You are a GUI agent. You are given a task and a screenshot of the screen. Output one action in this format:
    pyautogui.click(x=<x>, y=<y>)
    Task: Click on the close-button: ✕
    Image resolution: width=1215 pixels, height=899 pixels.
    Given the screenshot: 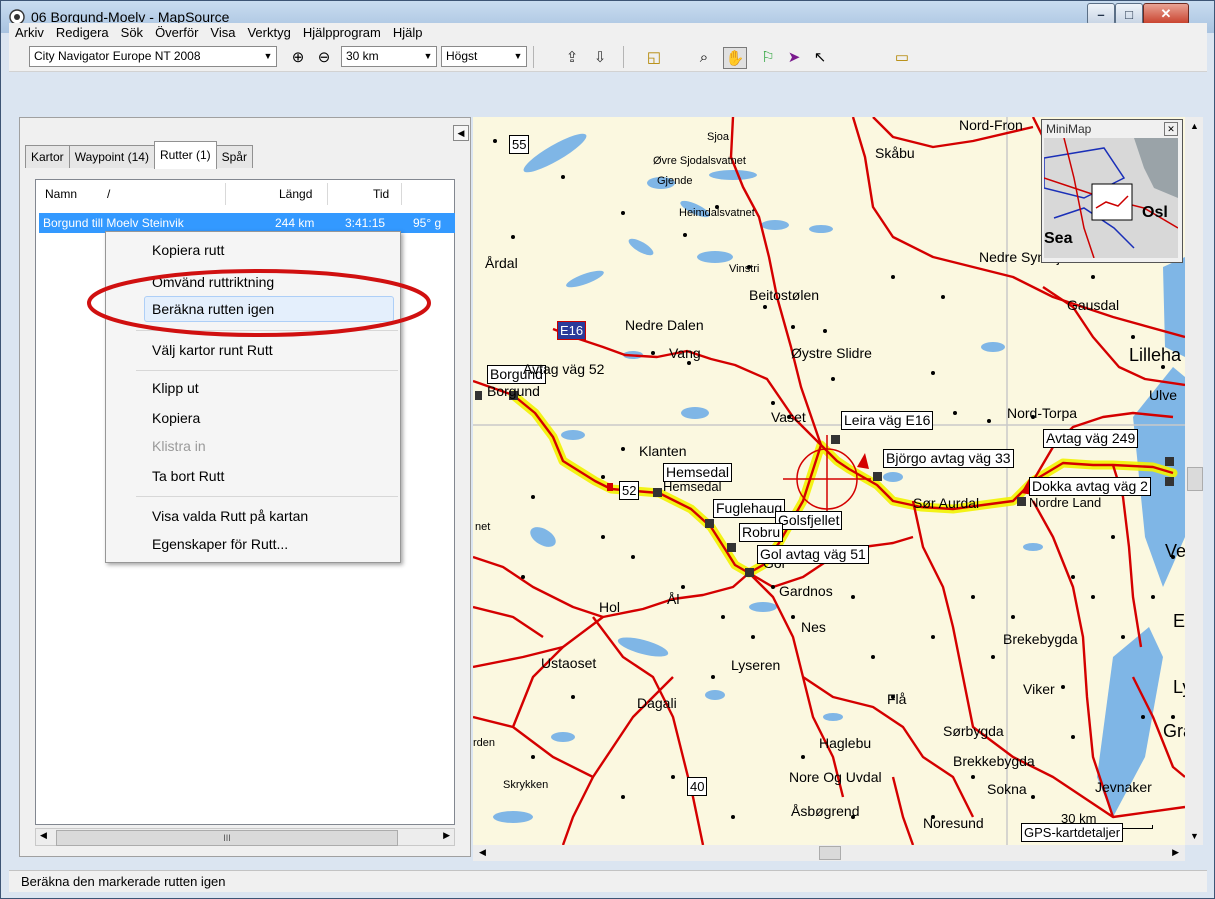 What is the action you would take?
    pyautogui.click(x=1166, y=14)
    